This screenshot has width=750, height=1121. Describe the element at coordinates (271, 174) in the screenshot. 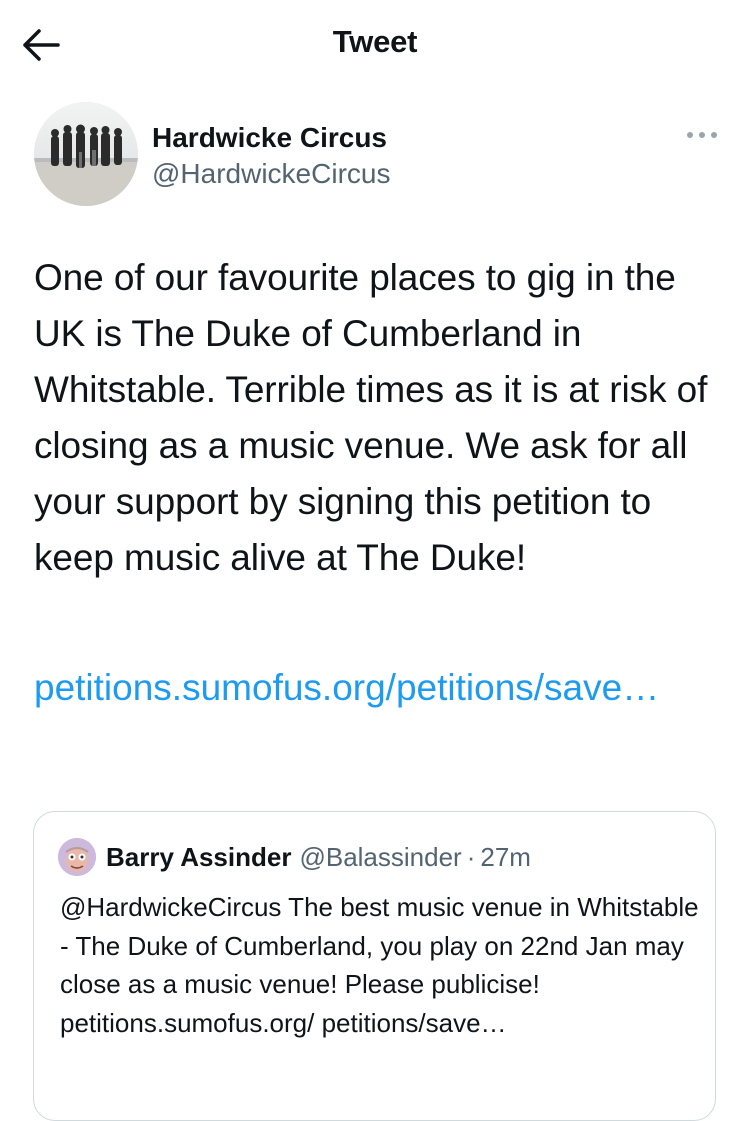

I see `author-handle: @HardwickeCircus` at that location.